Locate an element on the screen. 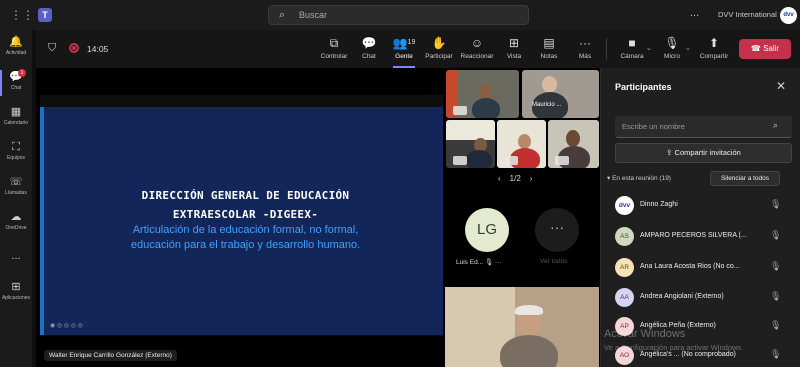 The height and width of the screenshot is (367, 800). button-label: Chat is located at coordinates (369, 56).